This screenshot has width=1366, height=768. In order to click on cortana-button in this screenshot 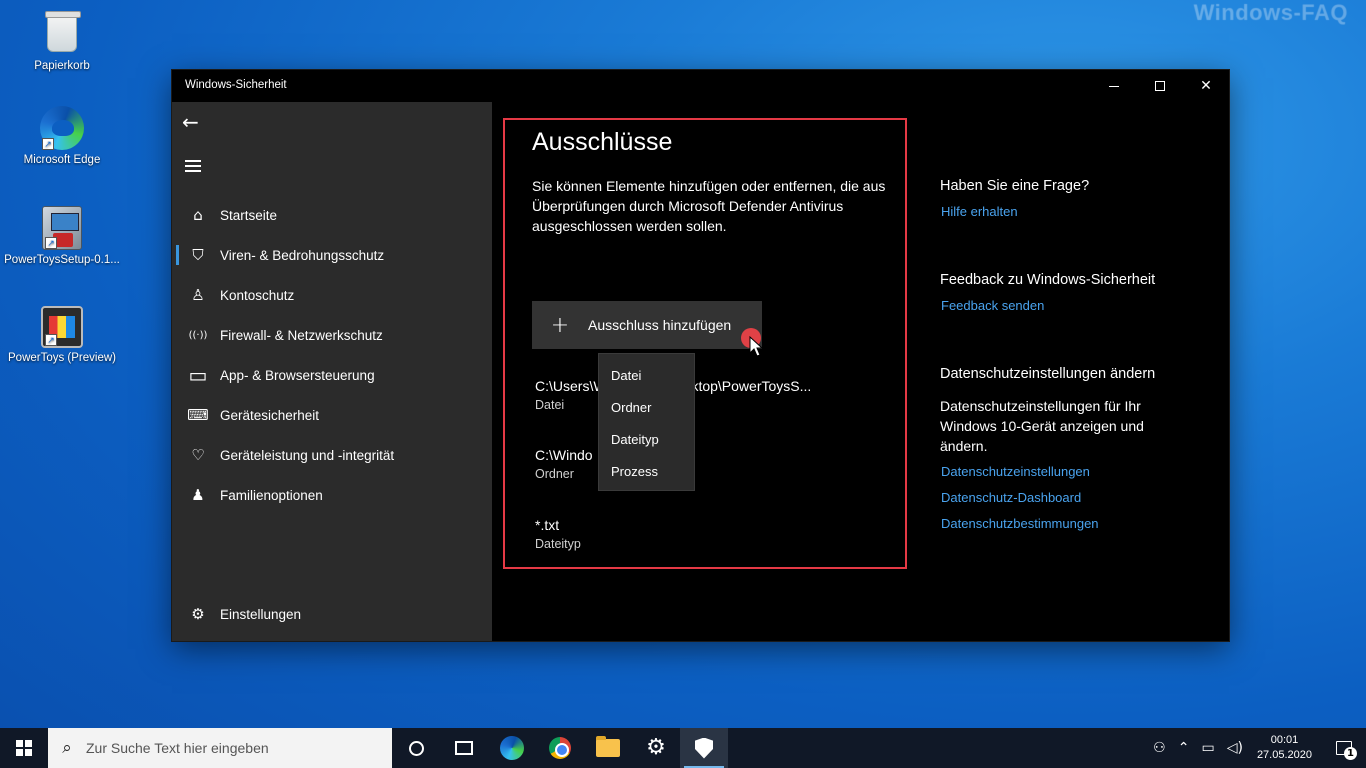, I will do `click(416, 748)`.